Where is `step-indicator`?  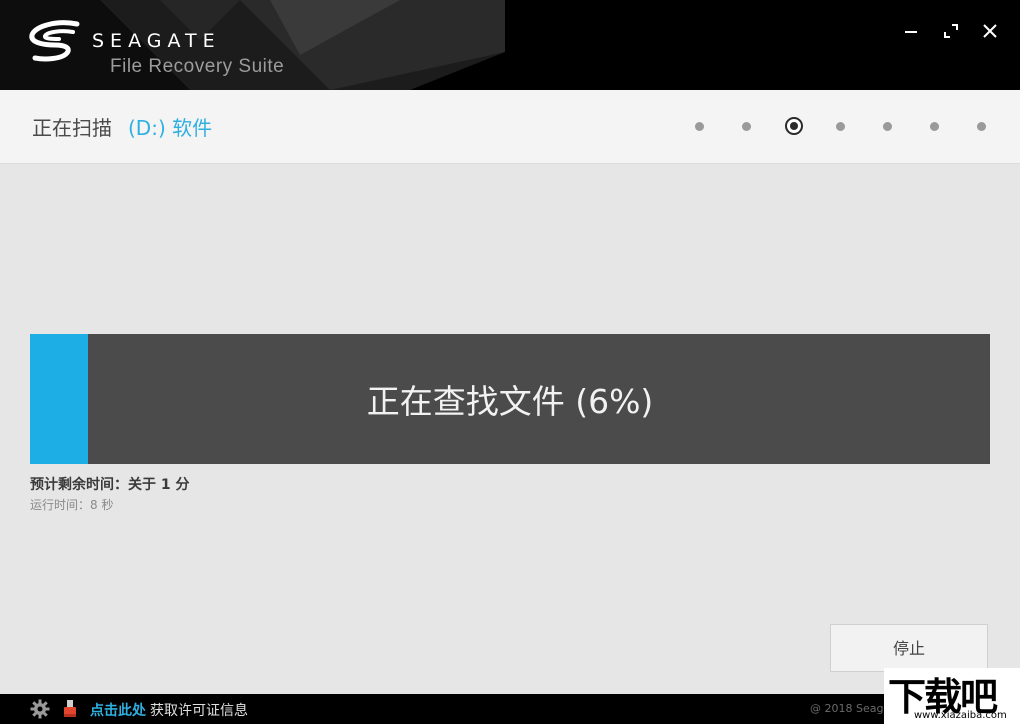
step-indicator is located at coordinates (510, 126).